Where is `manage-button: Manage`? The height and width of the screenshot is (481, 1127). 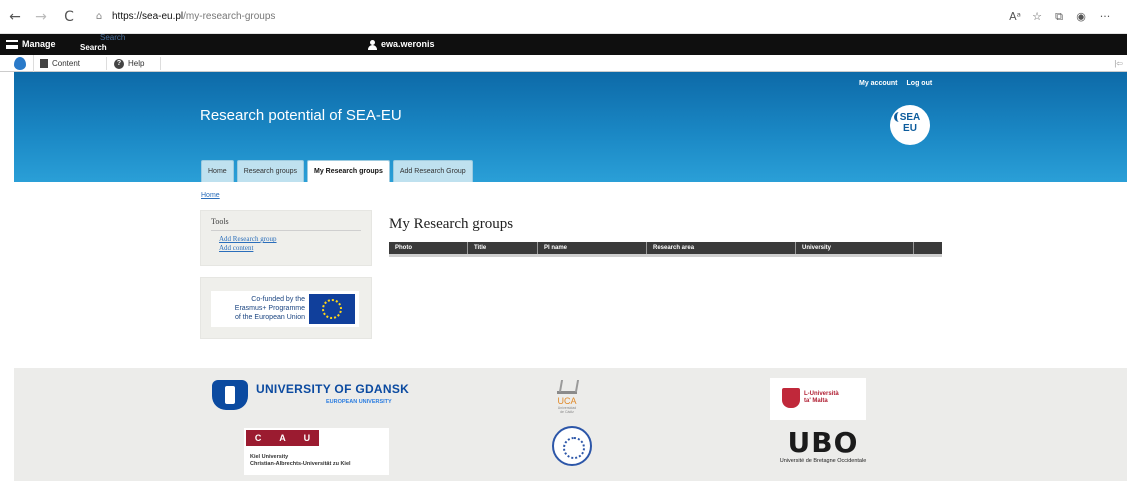 manage-button: Manage is located at coordinates (31, 44).